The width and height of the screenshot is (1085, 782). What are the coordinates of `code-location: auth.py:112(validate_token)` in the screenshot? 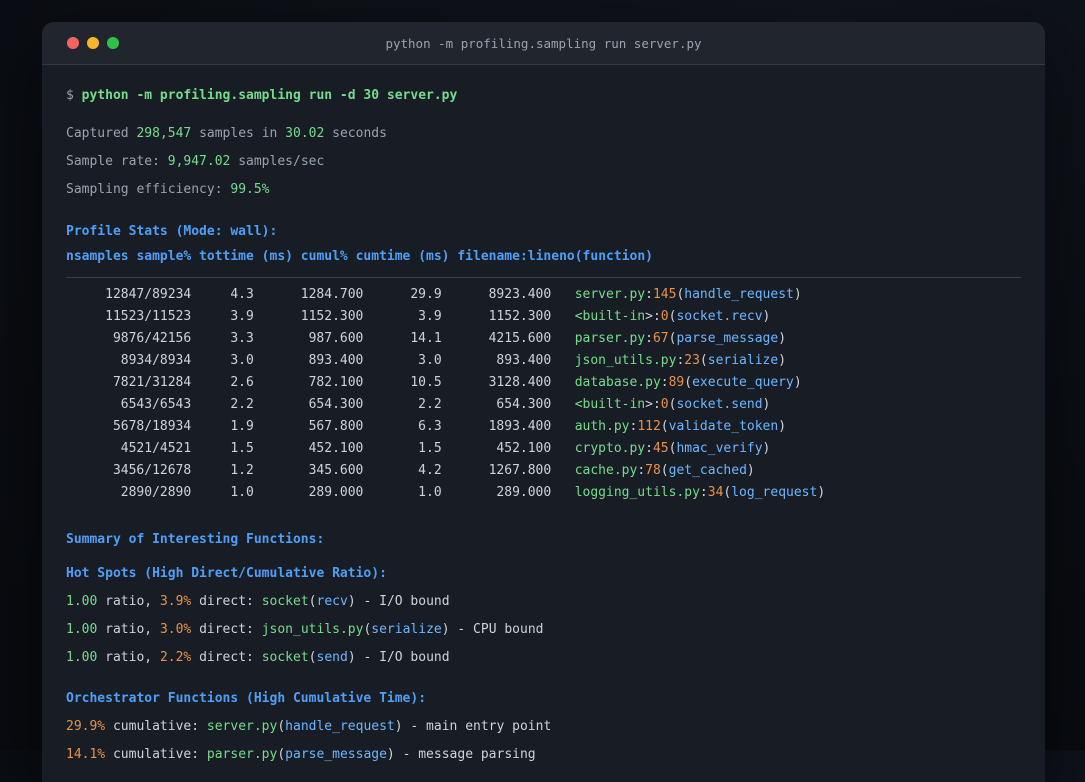 It's located at (680, 426).